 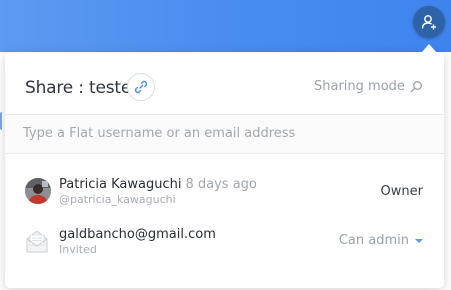 What do you see at coordinates (78, 88) in the screenshot?
I see `share-title: Share : teste` at bounding box center [78, 88].